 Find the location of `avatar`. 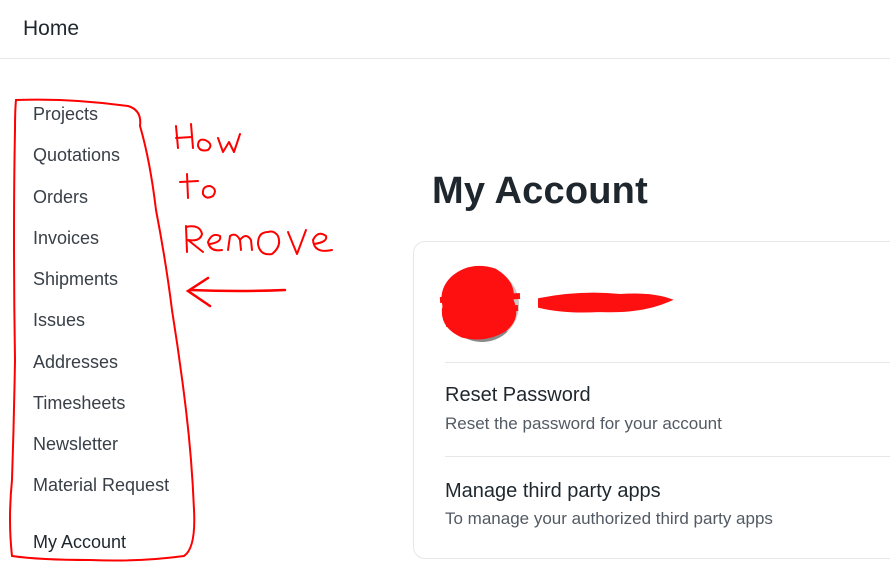

avatar is located at coordinates (482, 305).